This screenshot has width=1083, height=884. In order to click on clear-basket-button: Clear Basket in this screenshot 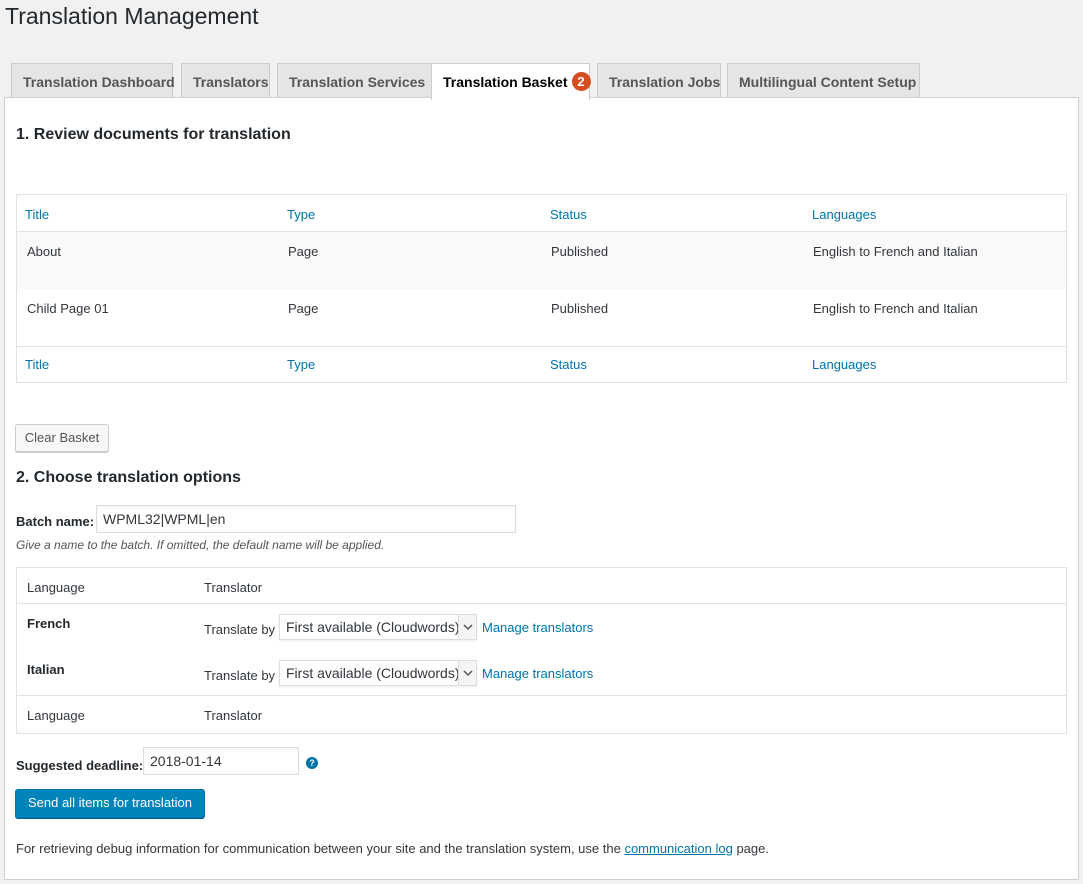, I will do `click(62, 438)`.